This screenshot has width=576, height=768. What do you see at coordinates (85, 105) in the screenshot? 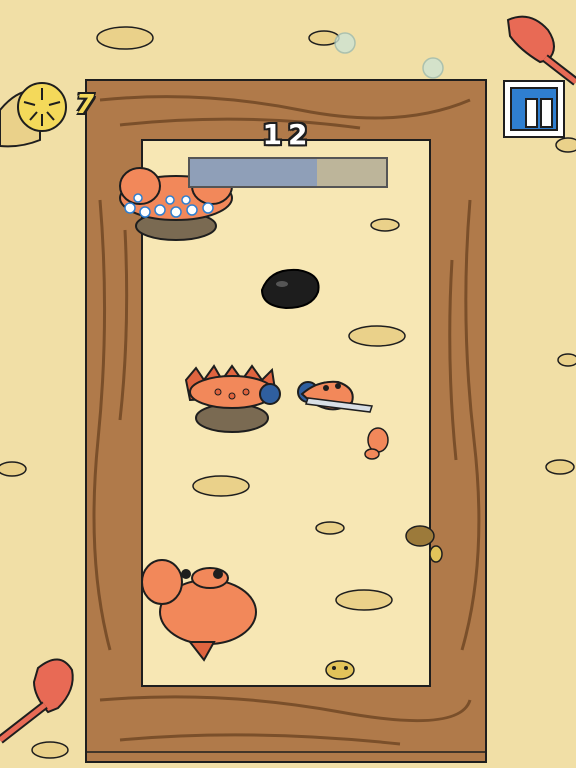
I see `coin-count: 7` at bounding box center [85, 105].